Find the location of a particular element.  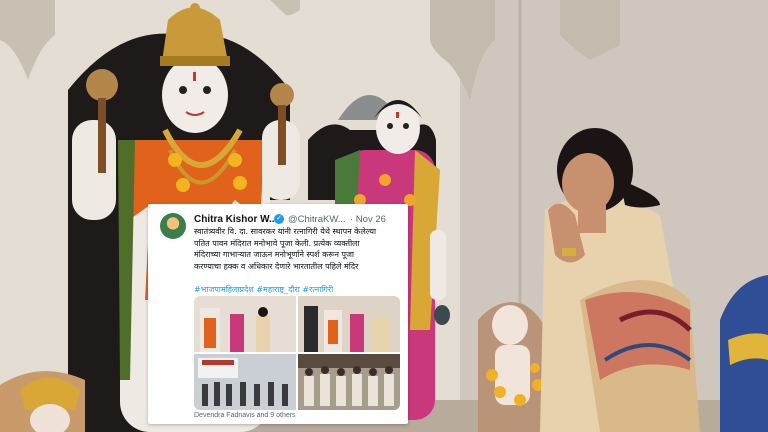

tweet-date: · Nov 26 is located at coordinates (368, 219).